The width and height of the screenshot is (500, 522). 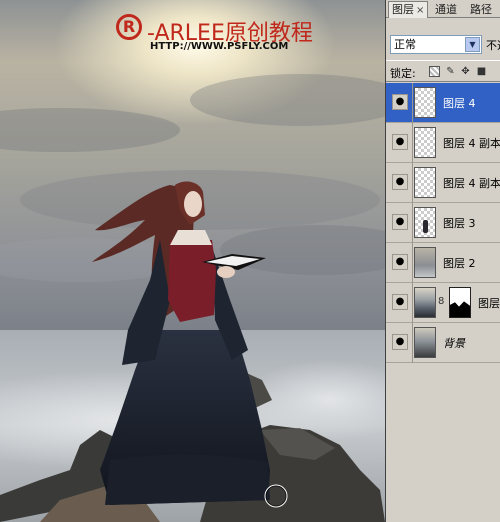 I want to click on layer-row: ● 背景, so click(x=443, y=343).